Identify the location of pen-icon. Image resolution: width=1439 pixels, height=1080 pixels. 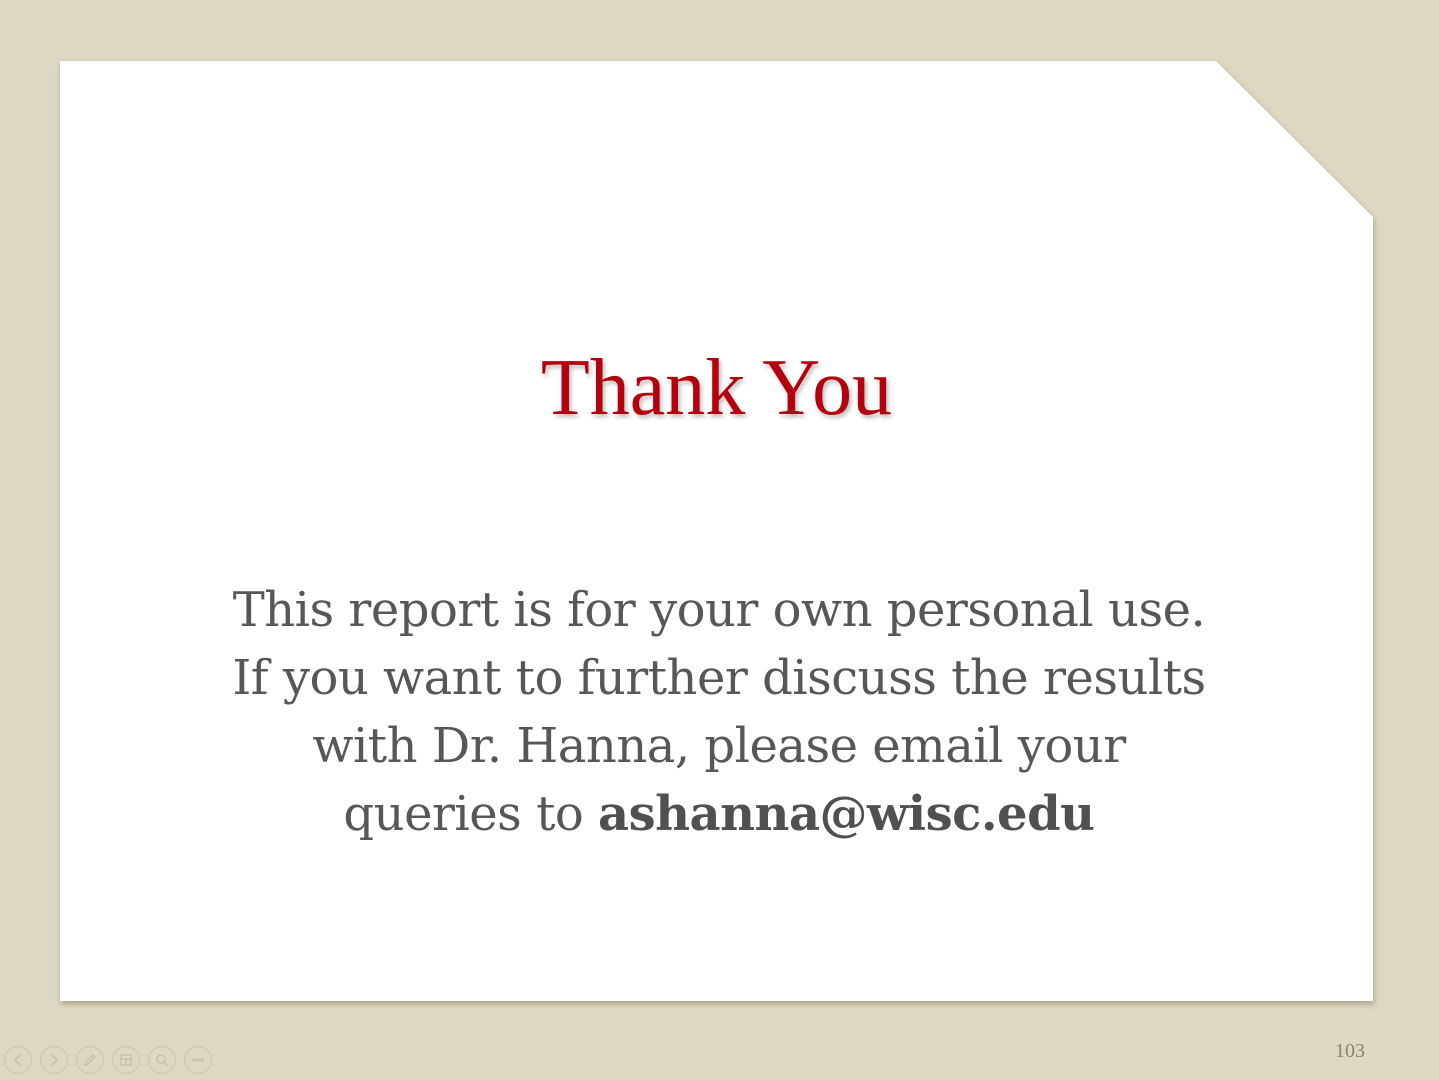
(89, 1060).